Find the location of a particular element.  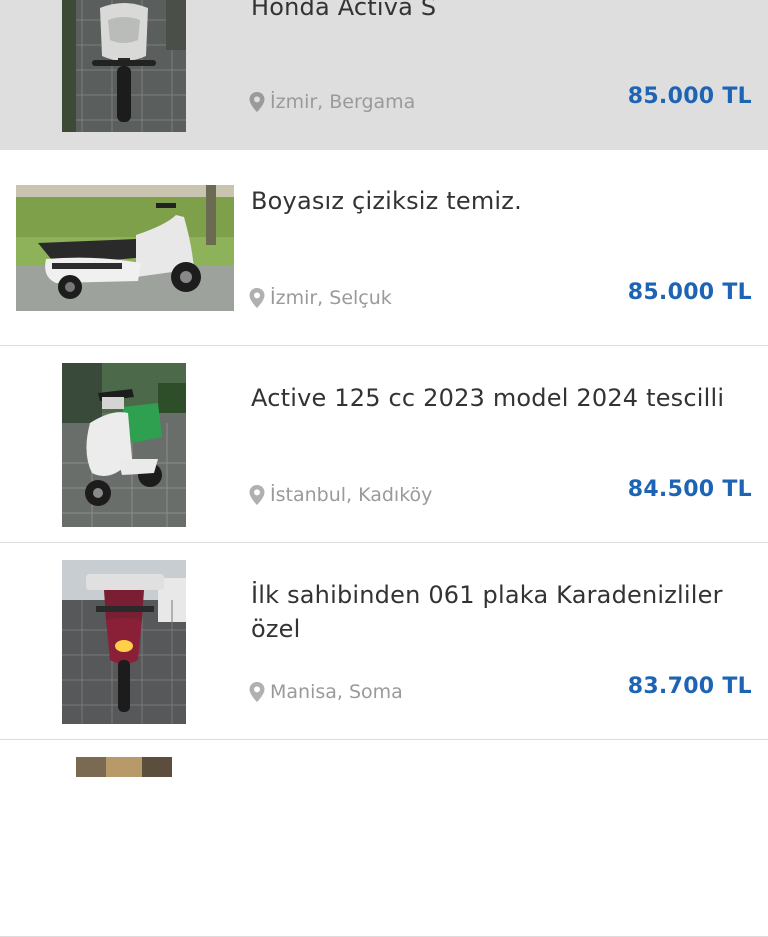

listing-location: Manisa, Soma is located at coordinates (325, 692).